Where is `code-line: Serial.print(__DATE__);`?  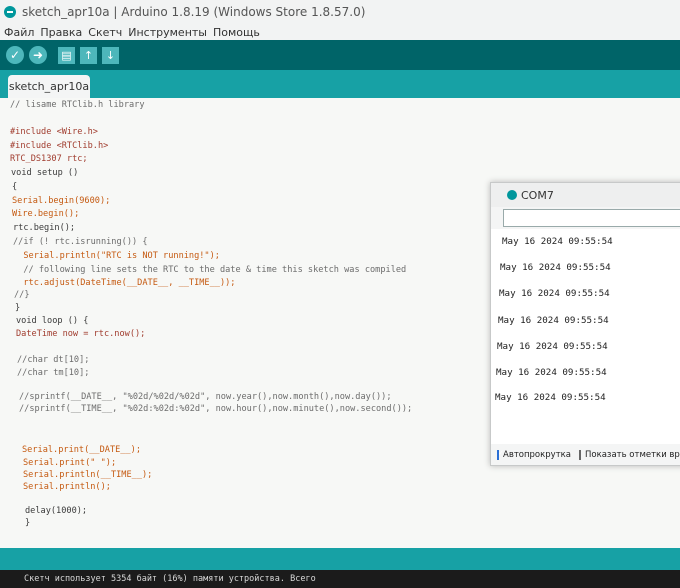
code-line: Serial.print(__DATE__); is located at coordinates (81, 450).